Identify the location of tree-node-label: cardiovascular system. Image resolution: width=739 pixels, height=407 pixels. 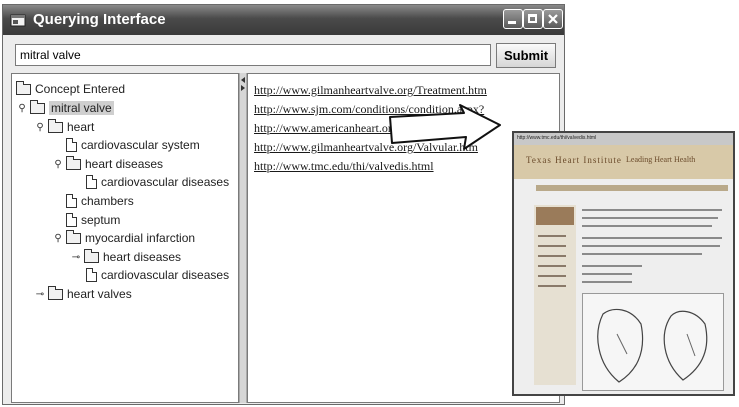
(140, 145).